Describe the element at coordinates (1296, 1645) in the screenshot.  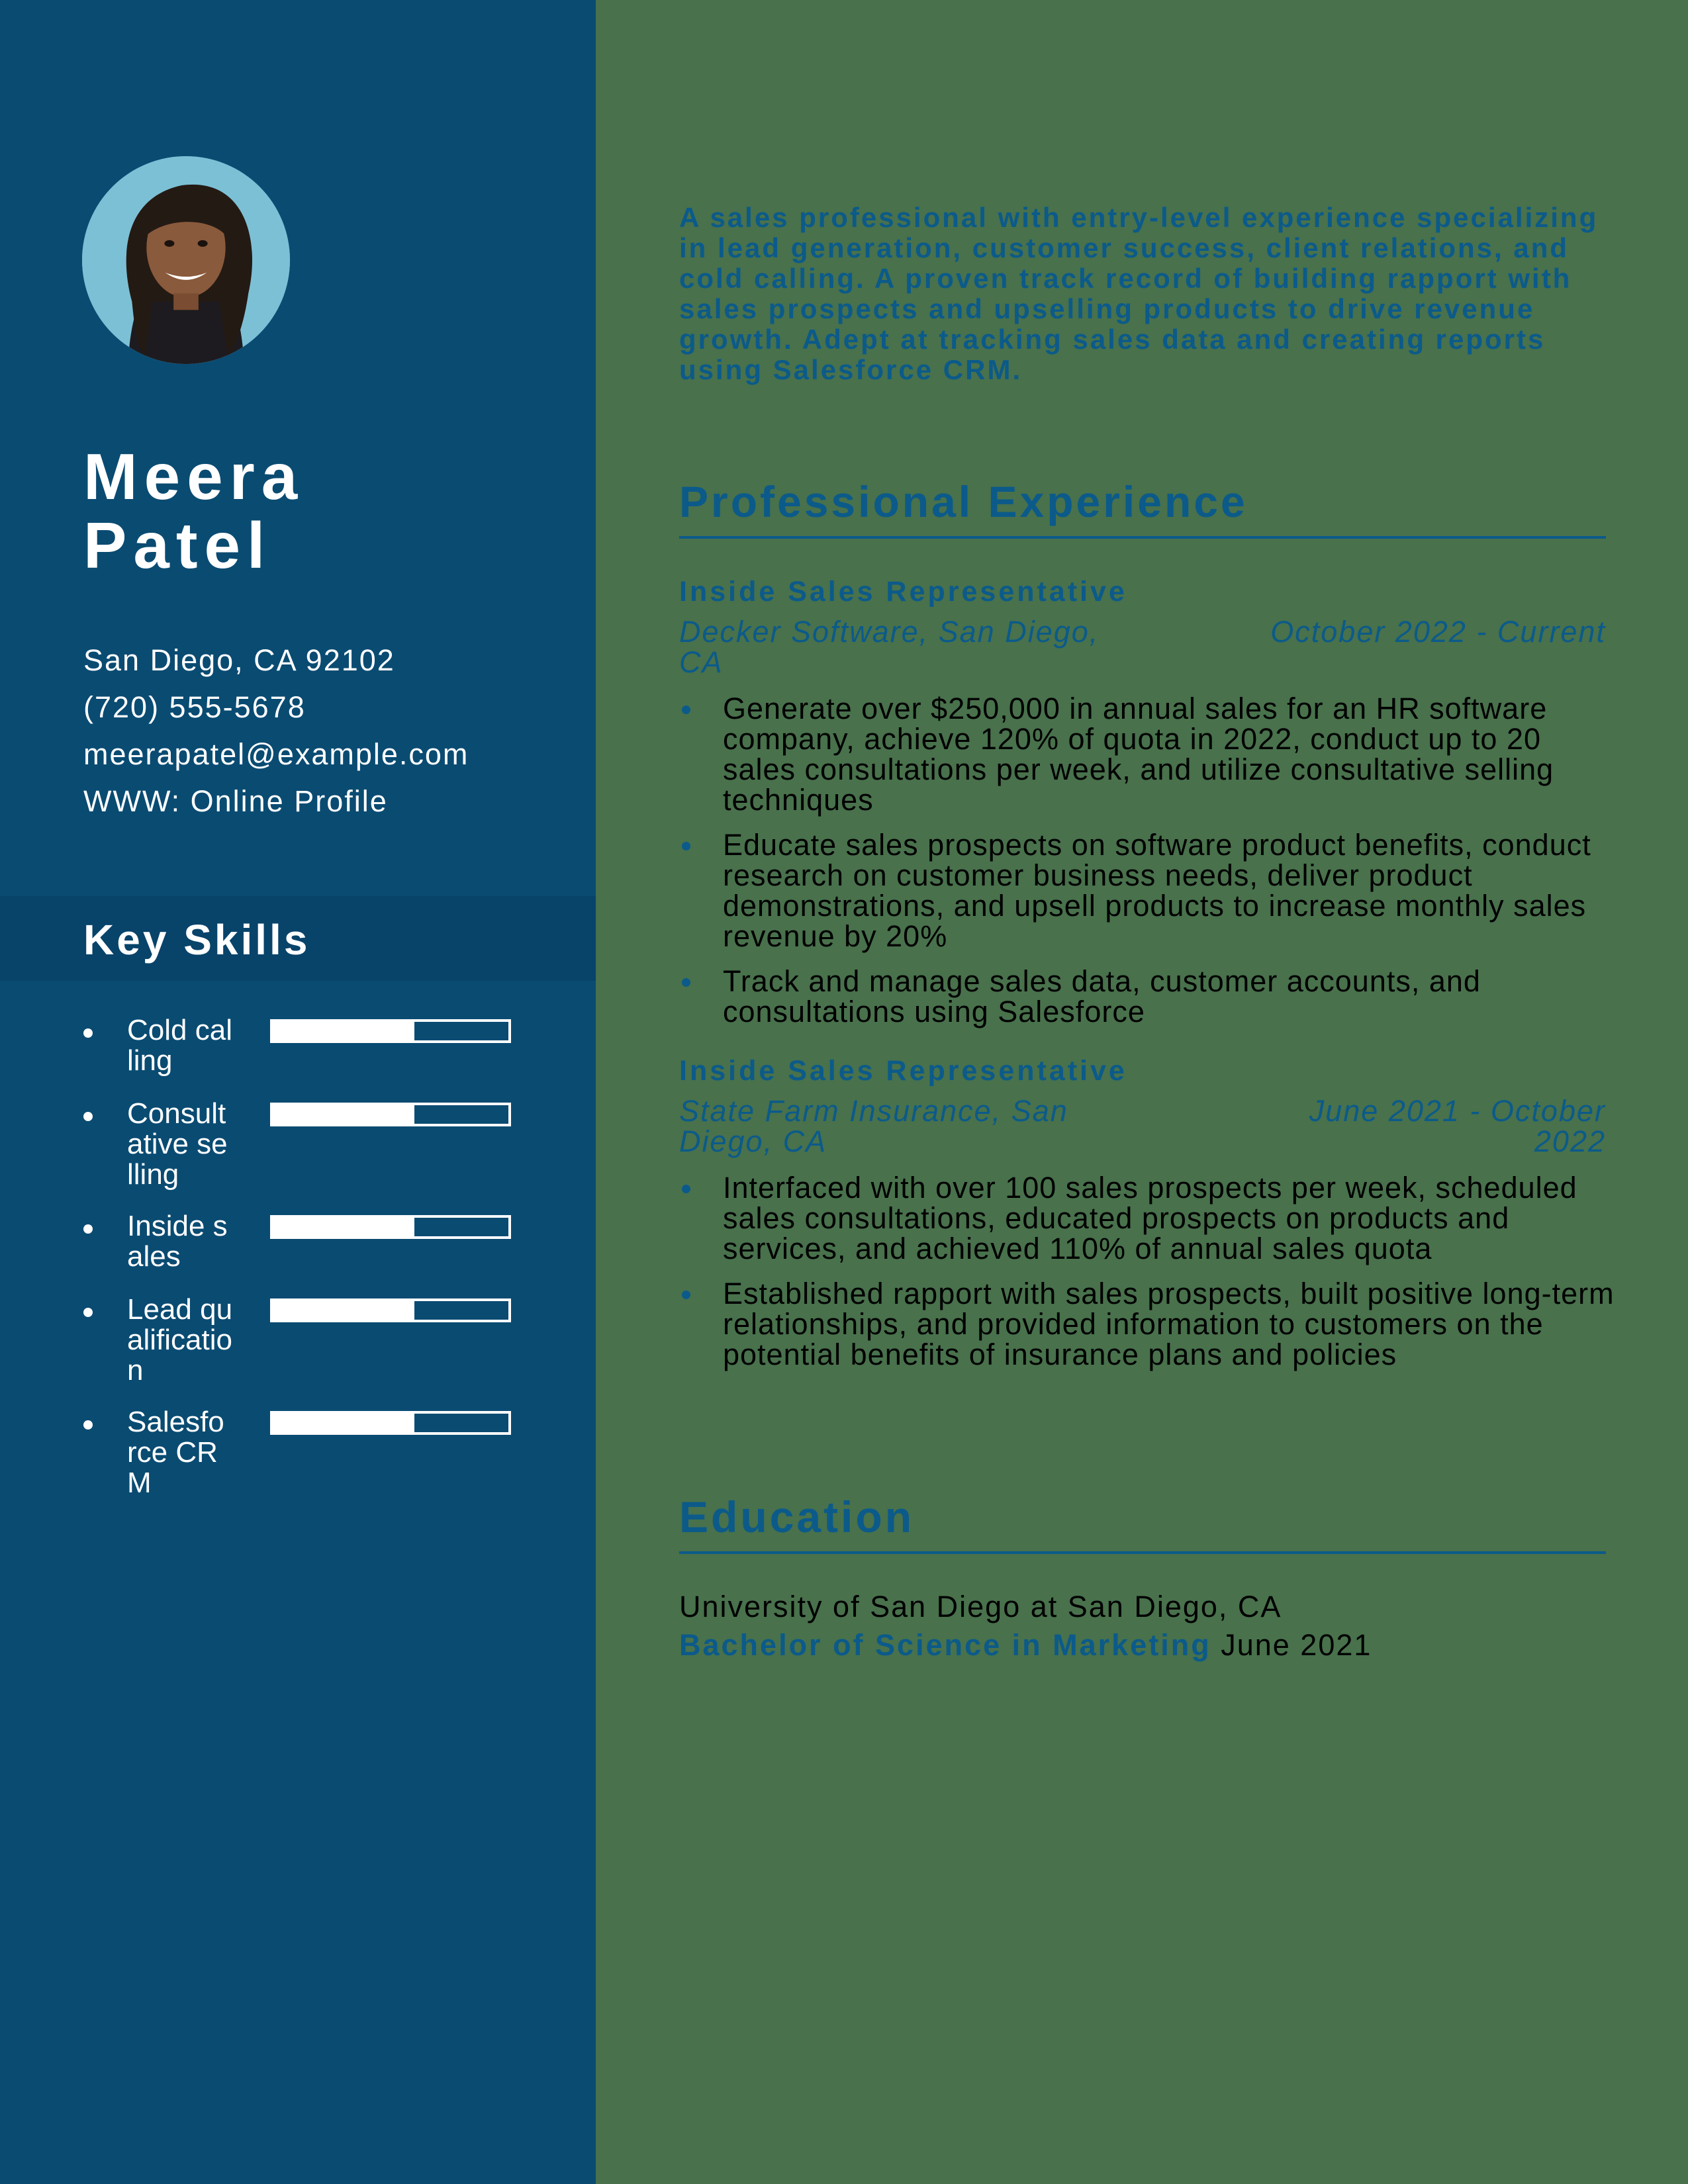
I see `education-date: June 2021` at that location.